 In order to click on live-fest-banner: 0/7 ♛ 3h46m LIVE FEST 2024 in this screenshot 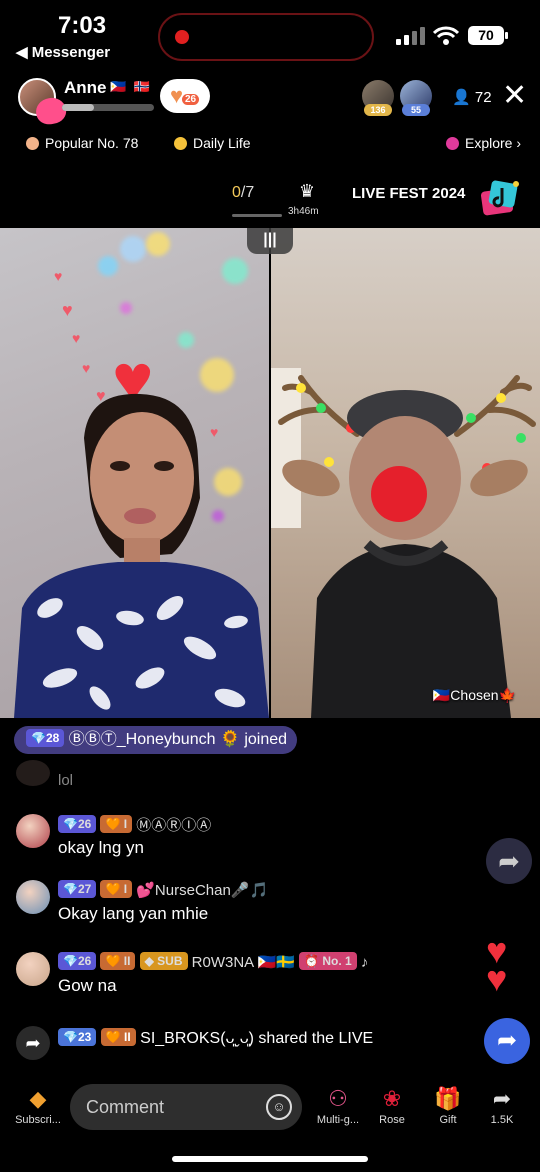, I will do `click(270, 200)`.